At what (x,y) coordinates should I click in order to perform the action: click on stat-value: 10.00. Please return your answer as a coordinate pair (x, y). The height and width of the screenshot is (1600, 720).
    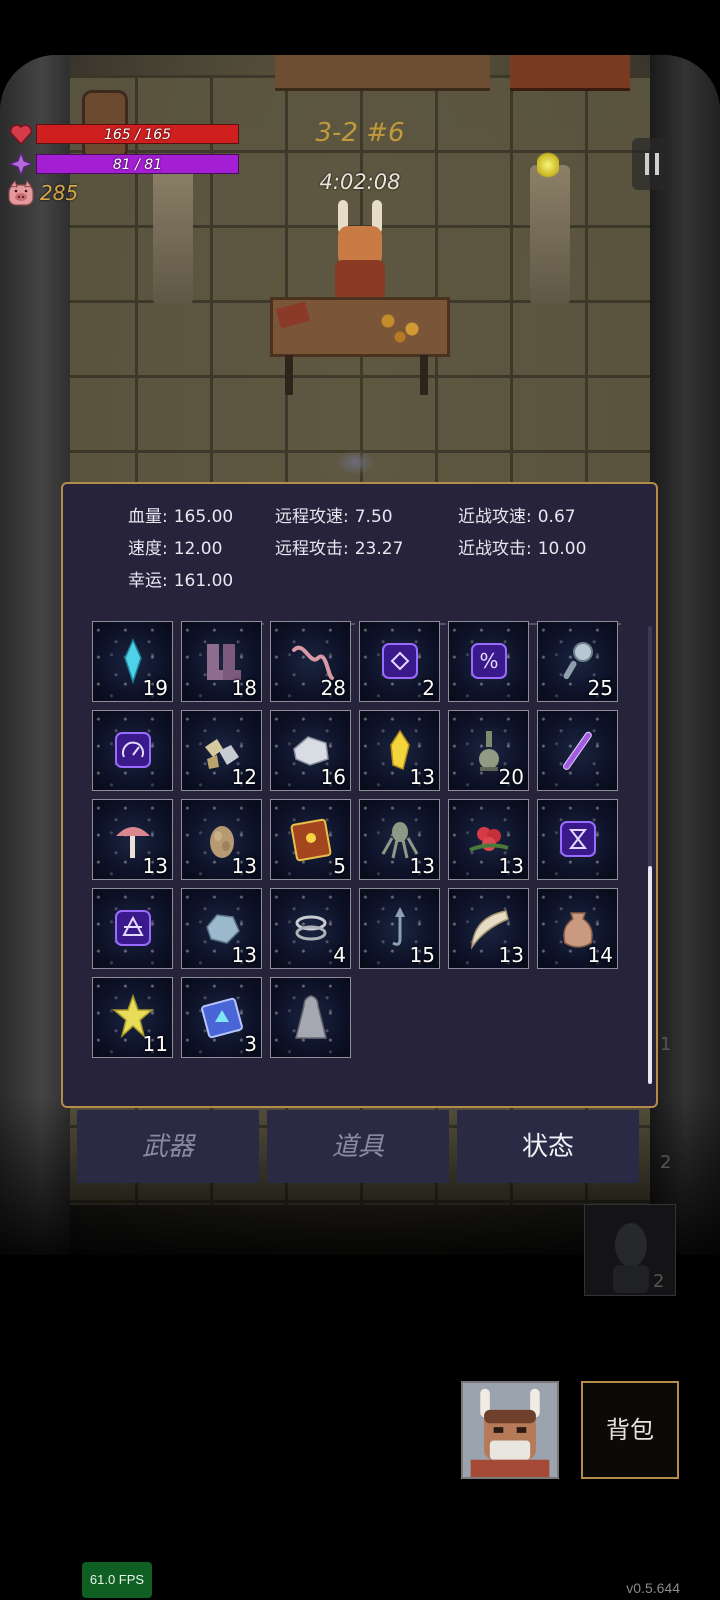
    Looking at the image, I should click on (562, 549).